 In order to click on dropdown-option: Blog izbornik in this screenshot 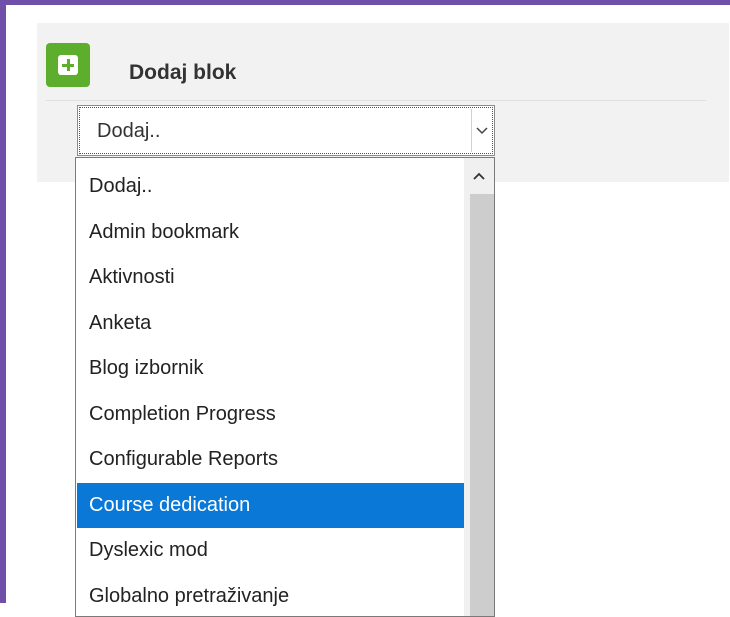, I will do `click(270, 369)`.